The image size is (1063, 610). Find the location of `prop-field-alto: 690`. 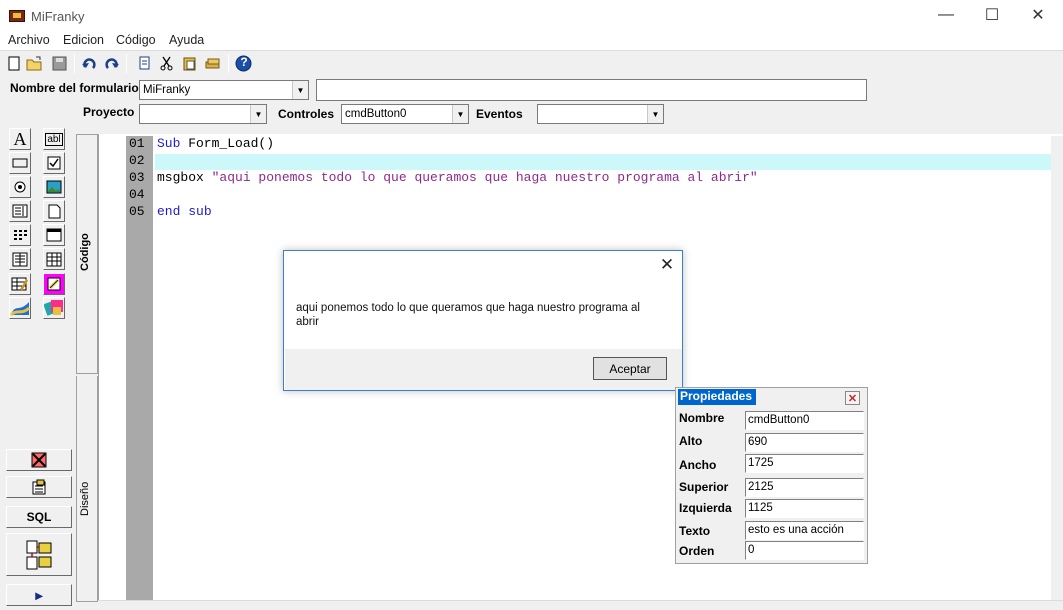

prop-field-alto: 690 is located at coordinates (804, 442).